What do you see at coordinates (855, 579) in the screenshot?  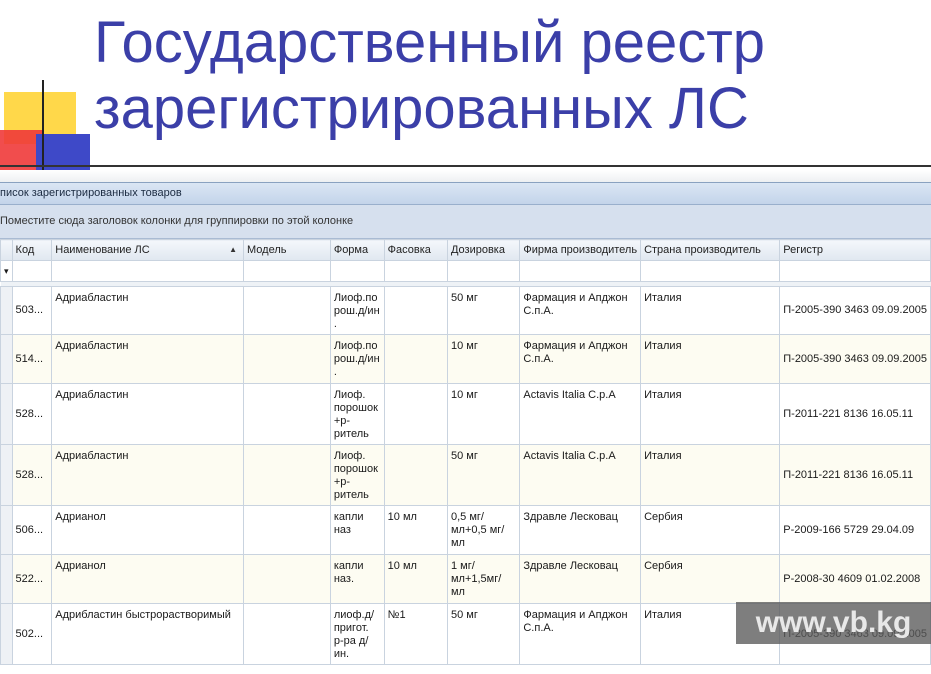 I see `cell-register: Р-2008-30 4609 01.02.2008` at bounding box center [855, 579].